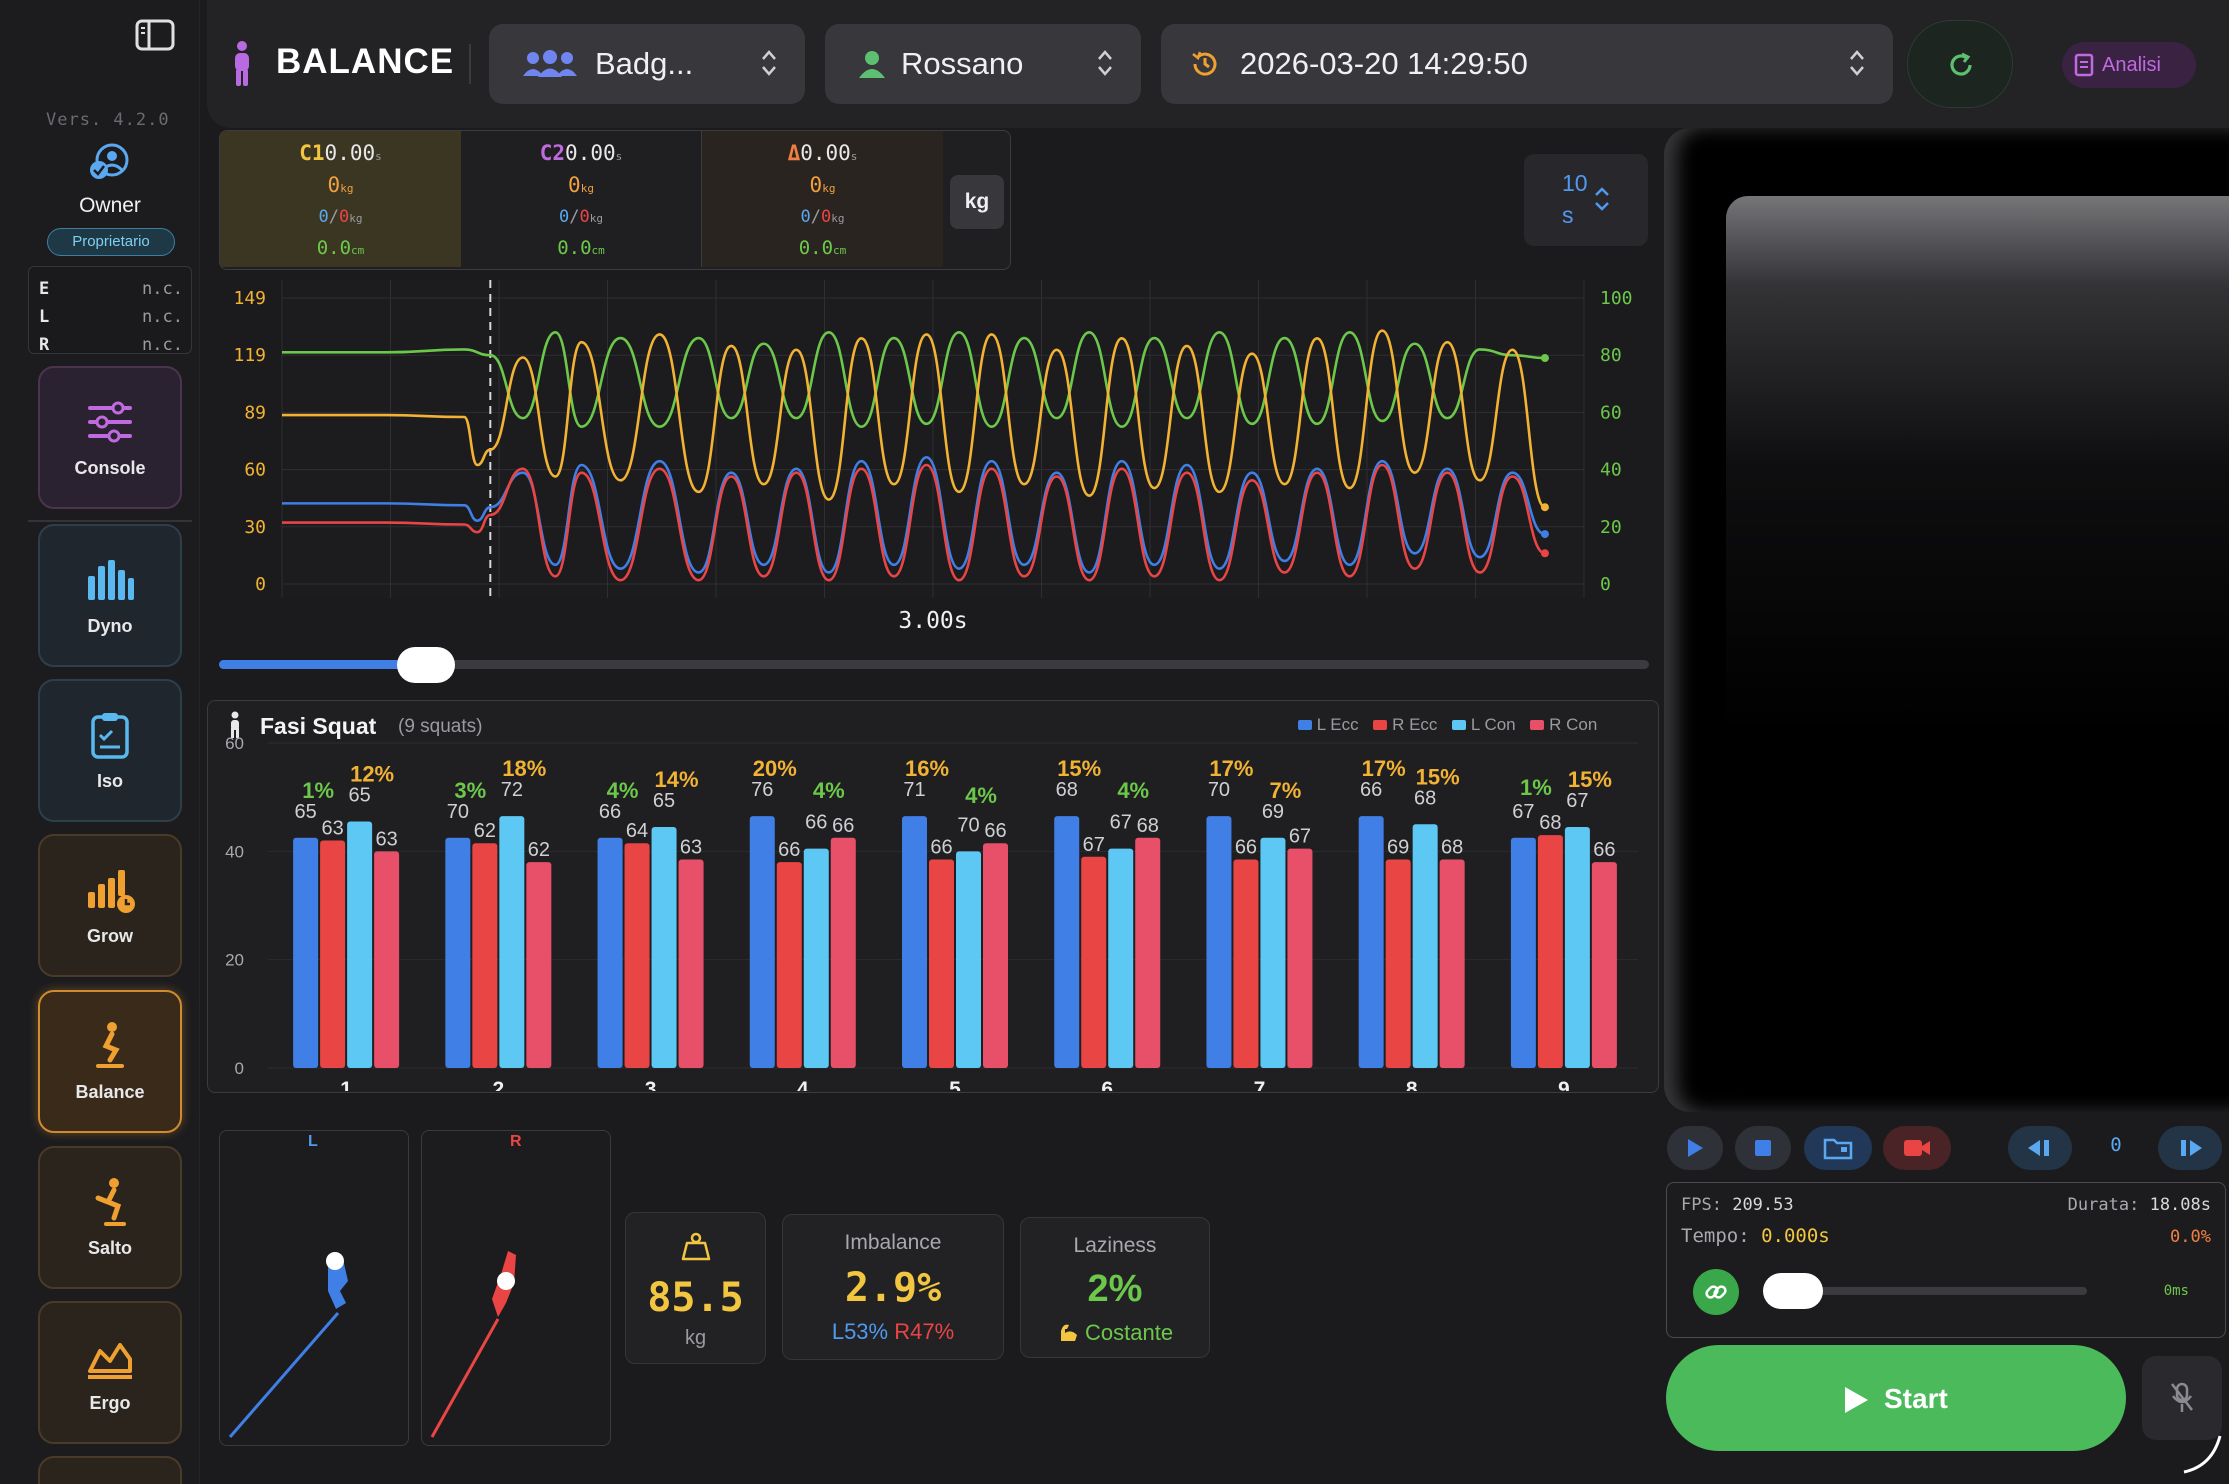  Describe the element at coordinates (314, 1288) in the screenshot. I see `left-foot-panel: L` at that location.